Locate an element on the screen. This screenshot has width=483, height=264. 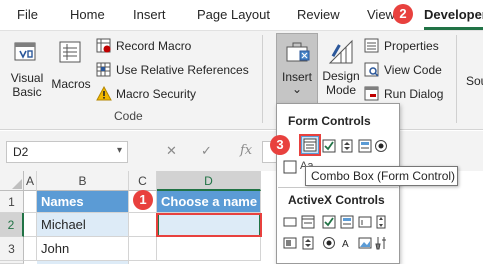
activex-label-icon: A is located at coordinates (347, 243).